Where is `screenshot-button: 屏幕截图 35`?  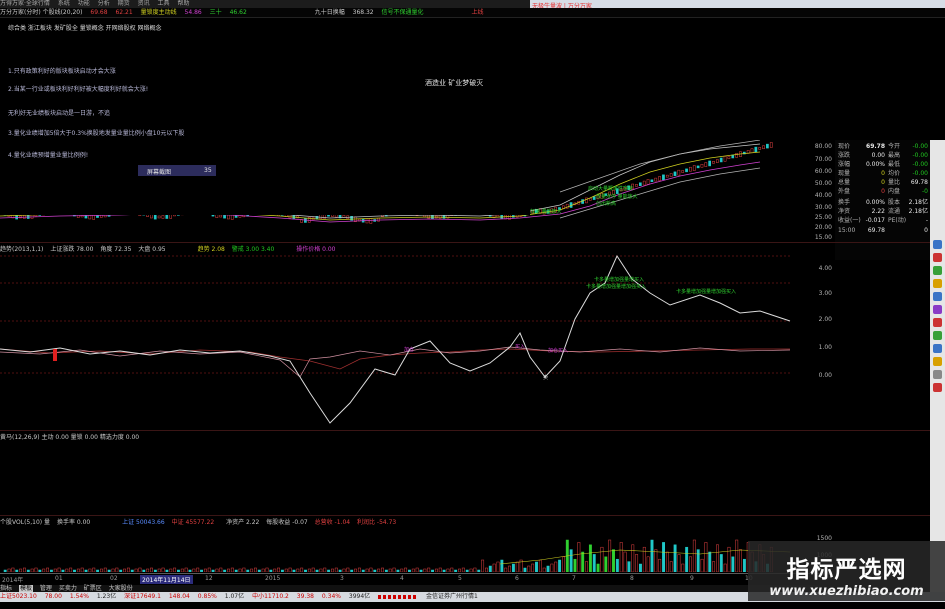 screenshot-button: 屏幕截图 35 is located at coordinates (177, 170).